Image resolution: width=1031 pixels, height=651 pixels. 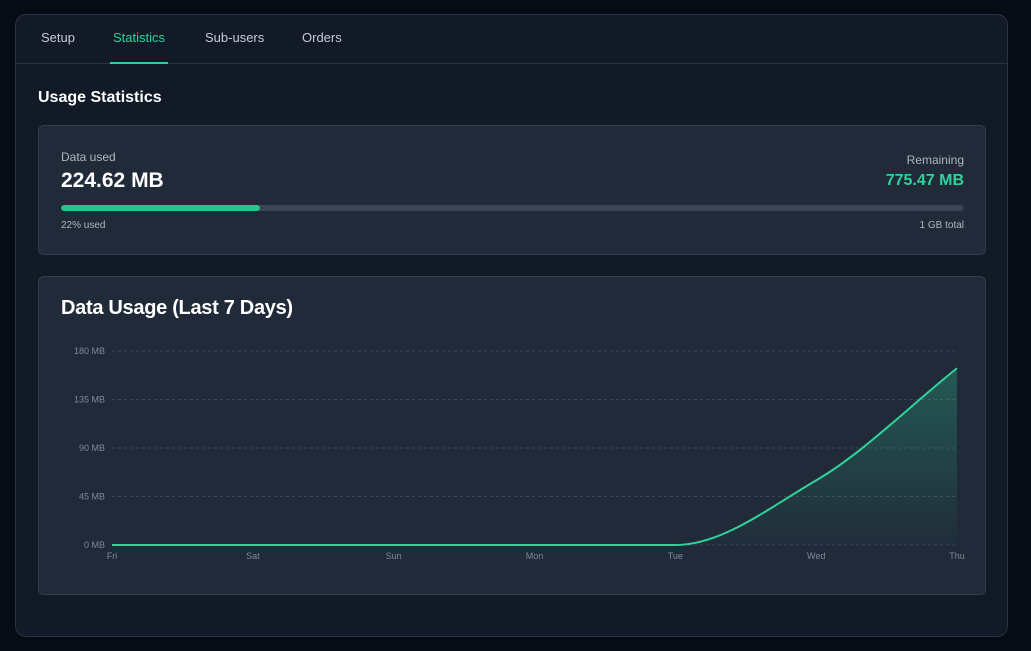 I want to click on percent-used-text: 22% used, so click(x=83, y=225).